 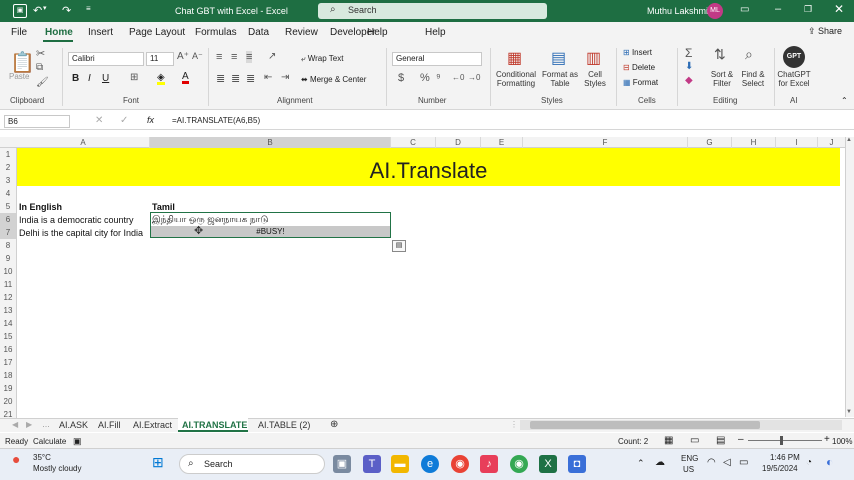 What do you see at coordinates (88, 8) in the screenshot?
I see `customize-quick-access-icon: ≡` at bounding box center [88, 8].